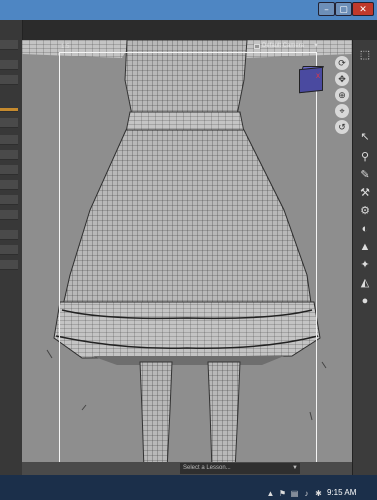  I want to click on region-icon: ⚒, so click(365, 193).